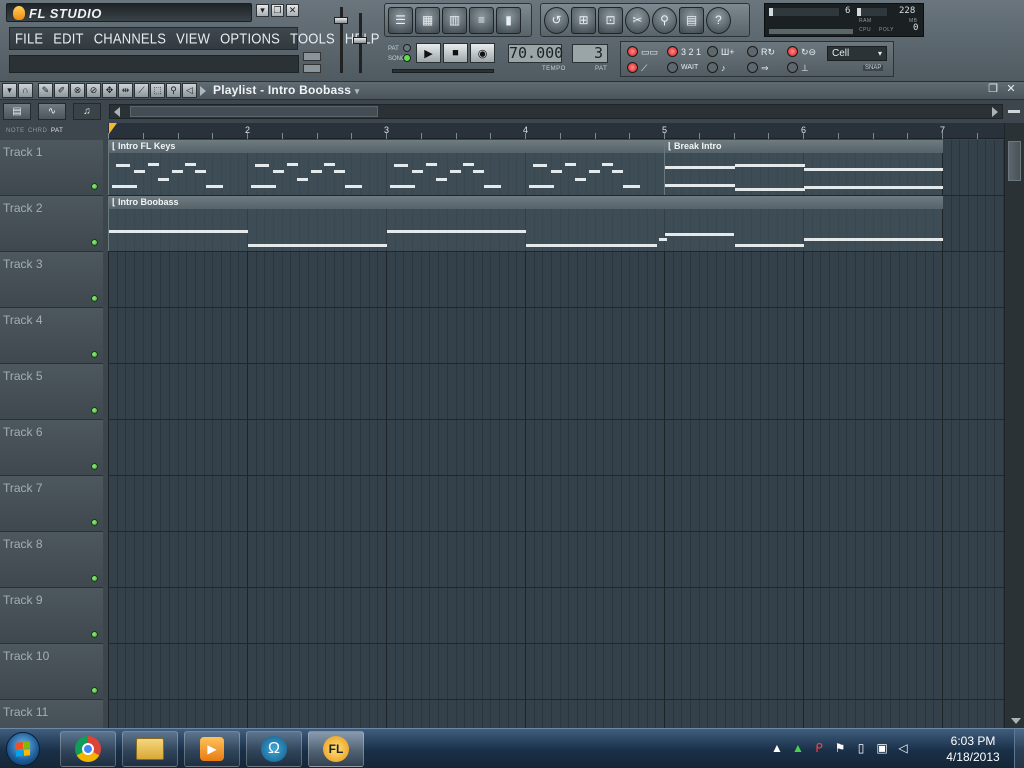 The width and height of the screenshot is (1024, 768). I want to click on track-header: Track 10, so click(51, 672).